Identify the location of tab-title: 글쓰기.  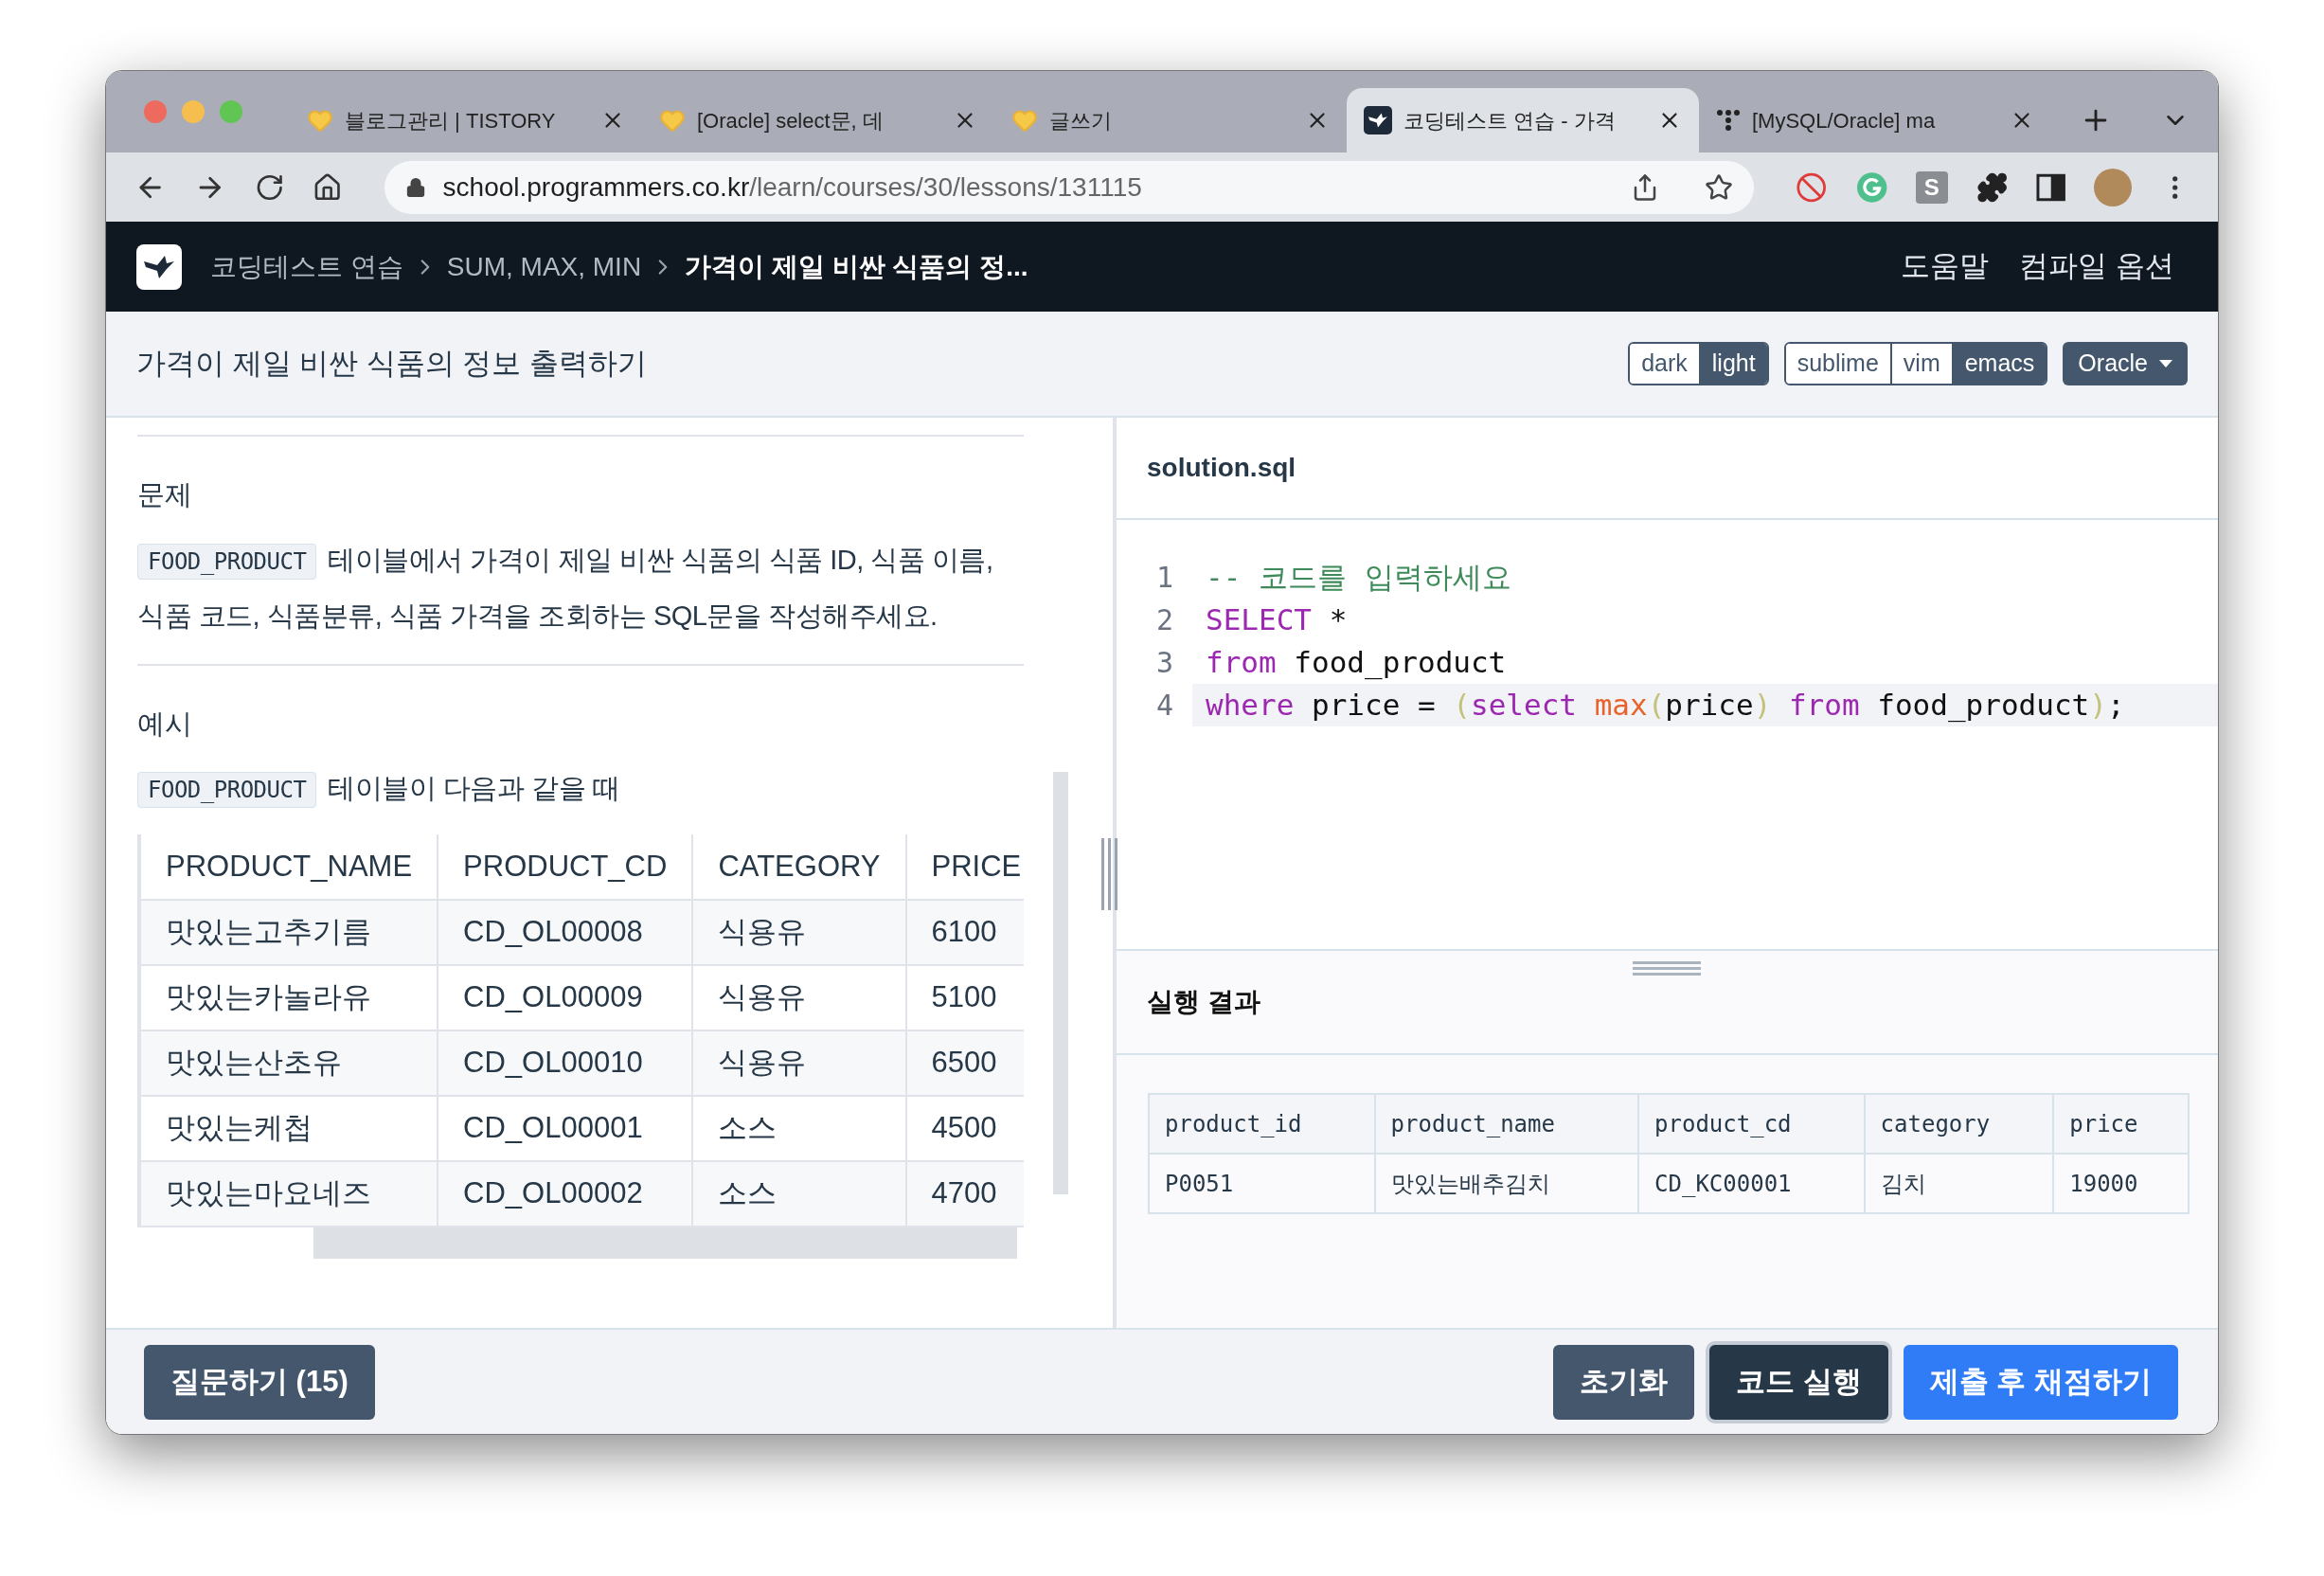
(1081, 120).